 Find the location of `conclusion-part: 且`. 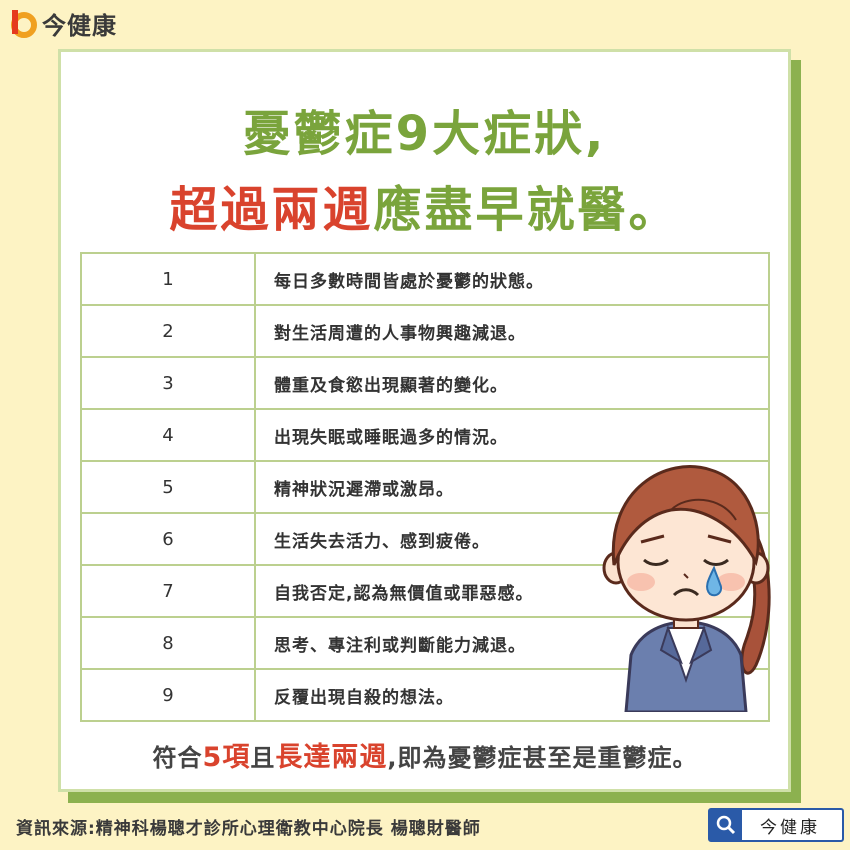

conclusion-part: 且 is located at coordinates (263, 758).